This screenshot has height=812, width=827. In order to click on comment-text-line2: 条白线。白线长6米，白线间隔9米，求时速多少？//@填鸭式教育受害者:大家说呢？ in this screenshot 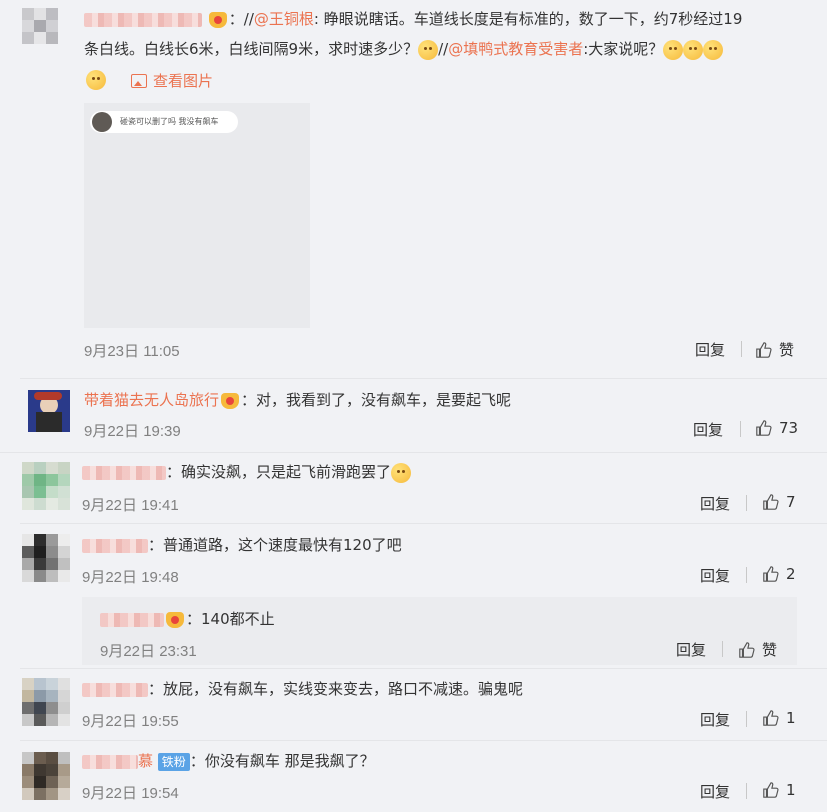, I will do `click(404, 49)`.